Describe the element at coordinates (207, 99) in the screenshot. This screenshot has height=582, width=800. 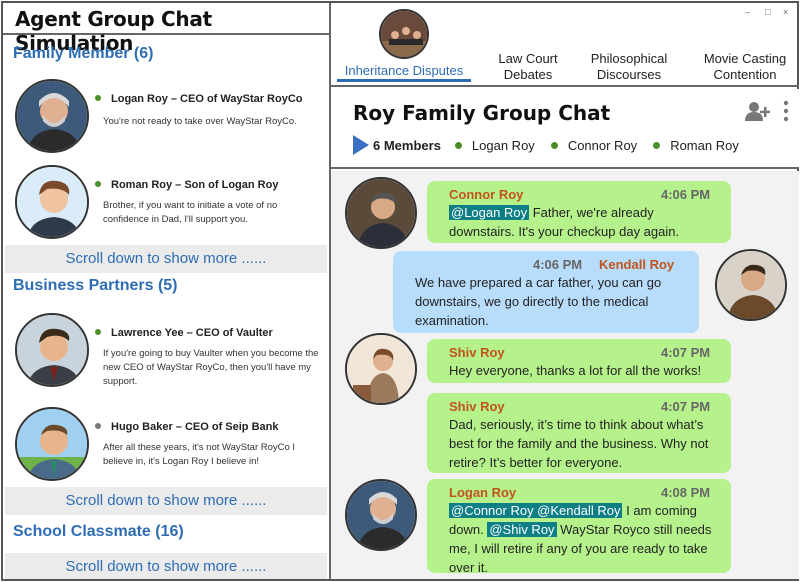
I see `contact-name: Logan Roy – CEO of WayStar RoyCo` at that location.